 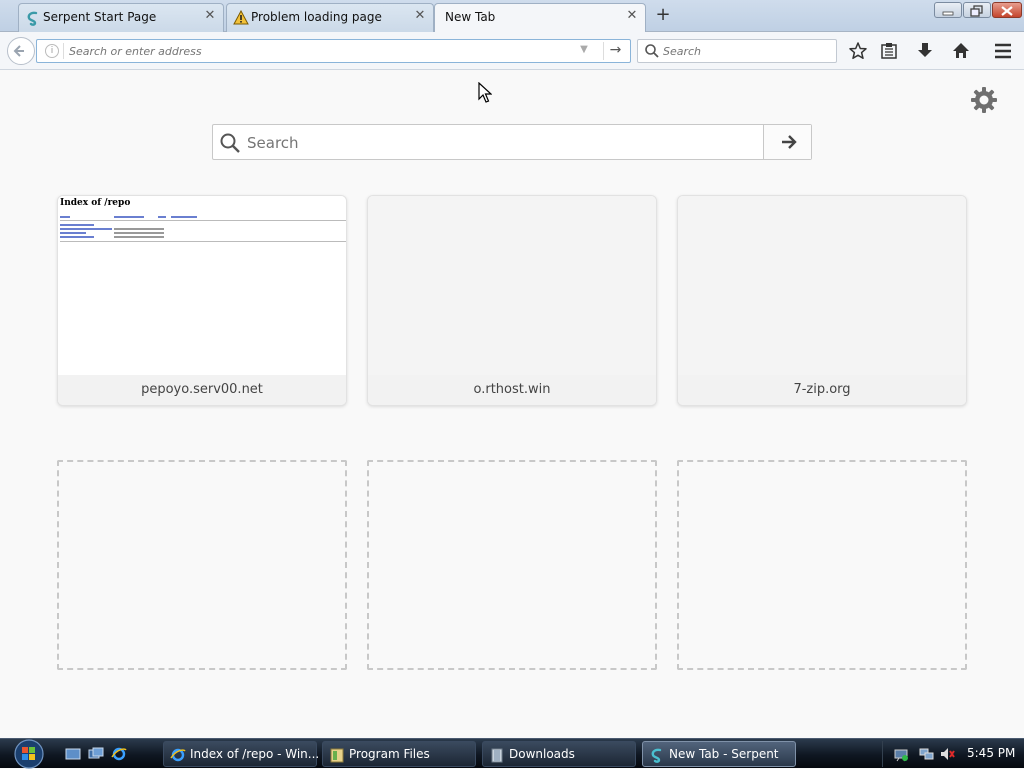 I want to click on network-icon, so click(x=901, y=754).